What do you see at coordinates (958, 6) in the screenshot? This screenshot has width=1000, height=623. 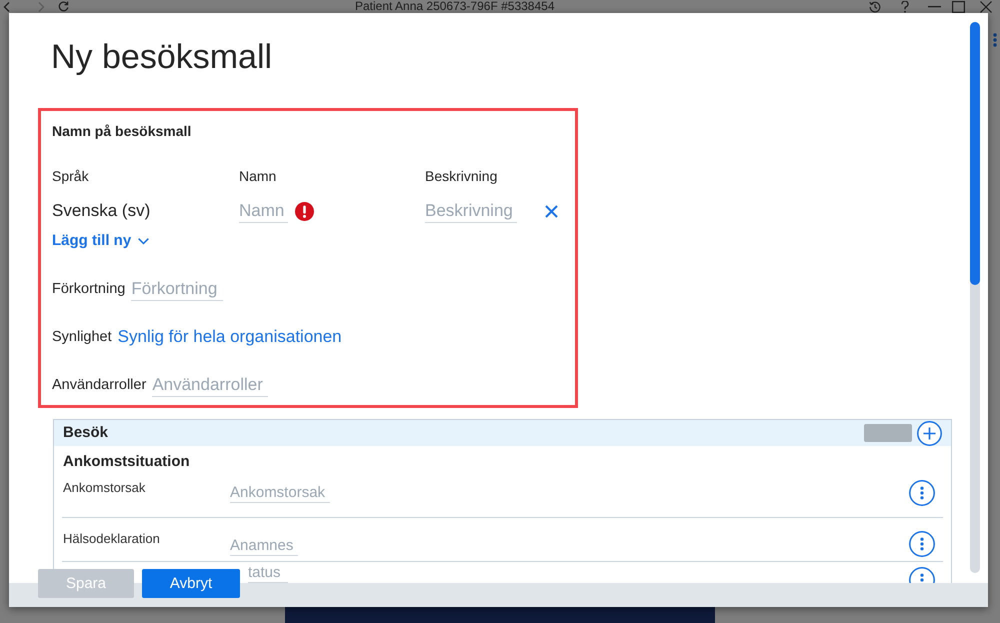 I see `maximize-icon` at bounding box center [958, 6].